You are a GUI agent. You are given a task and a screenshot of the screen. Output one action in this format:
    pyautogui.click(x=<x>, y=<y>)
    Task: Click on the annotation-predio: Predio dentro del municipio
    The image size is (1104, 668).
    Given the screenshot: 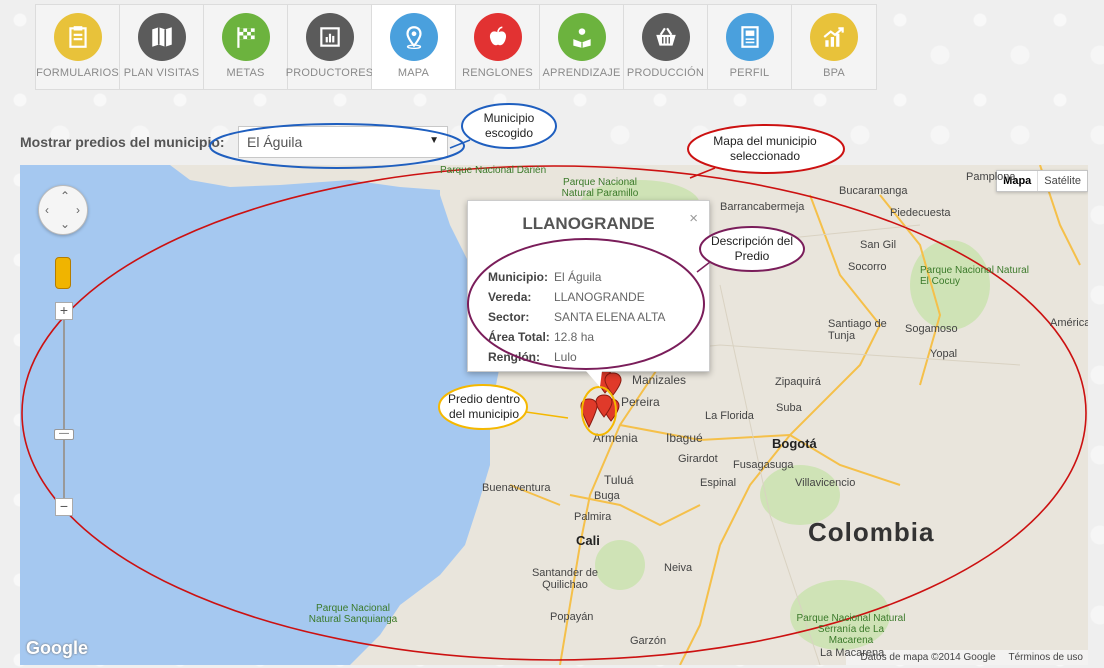 What is the action you would take?
    pyautogui.click(x=484, y=406)
    